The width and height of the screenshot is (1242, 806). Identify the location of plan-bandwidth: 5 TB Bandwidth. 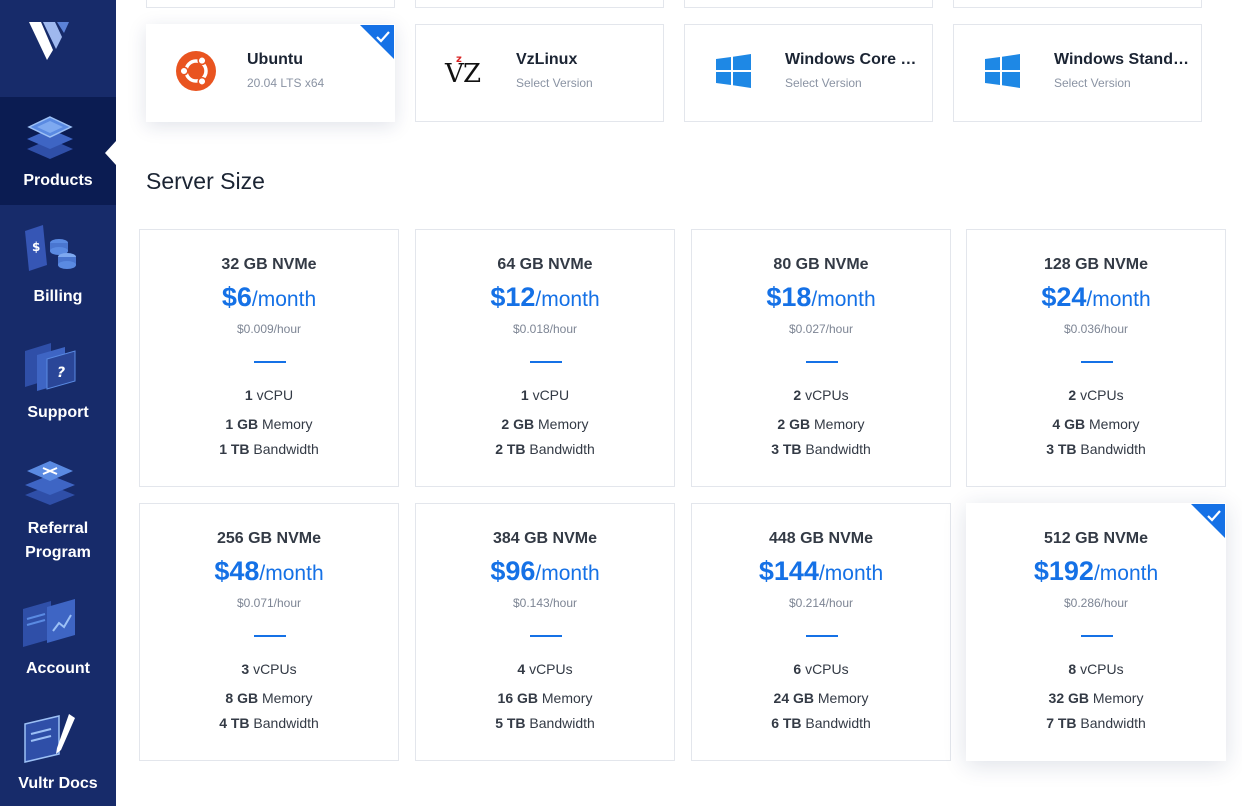
(545, 723).